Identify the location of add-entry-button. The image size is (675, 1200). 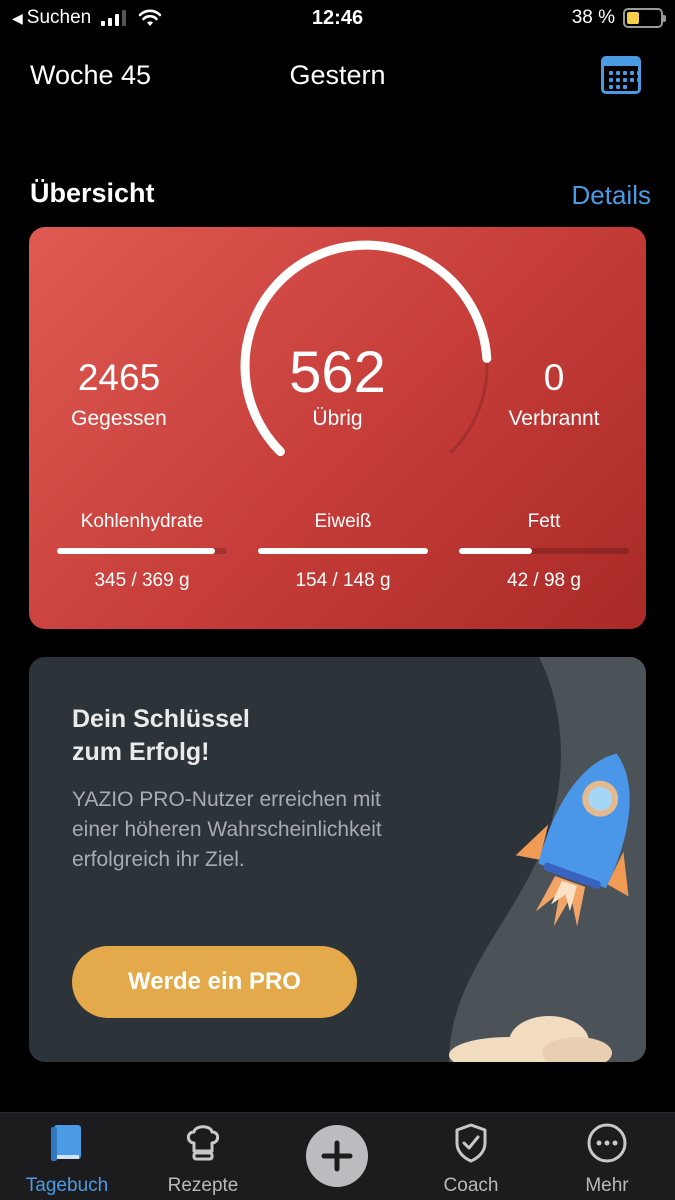
(337, 1156).